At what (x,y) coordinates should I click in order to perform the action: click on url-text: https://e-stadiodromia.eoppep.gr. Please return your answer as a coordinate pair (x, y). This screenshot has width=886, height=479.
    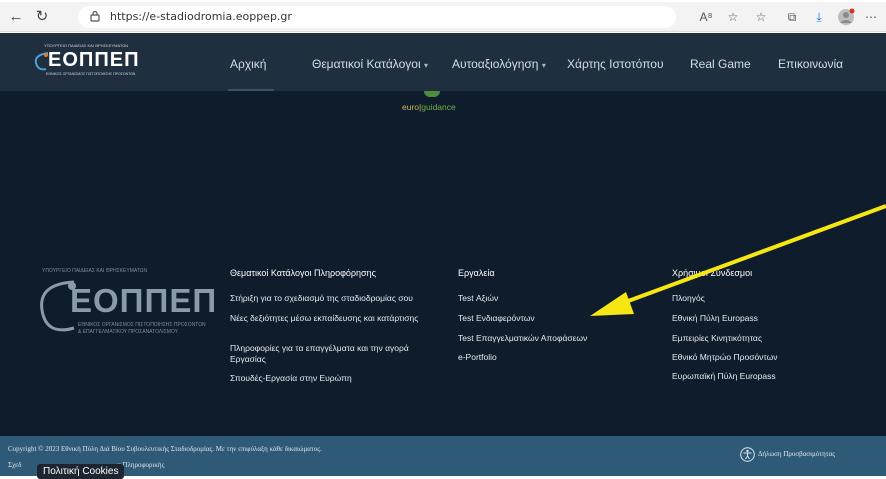
    Looking at the image, I should click on (201, 16).